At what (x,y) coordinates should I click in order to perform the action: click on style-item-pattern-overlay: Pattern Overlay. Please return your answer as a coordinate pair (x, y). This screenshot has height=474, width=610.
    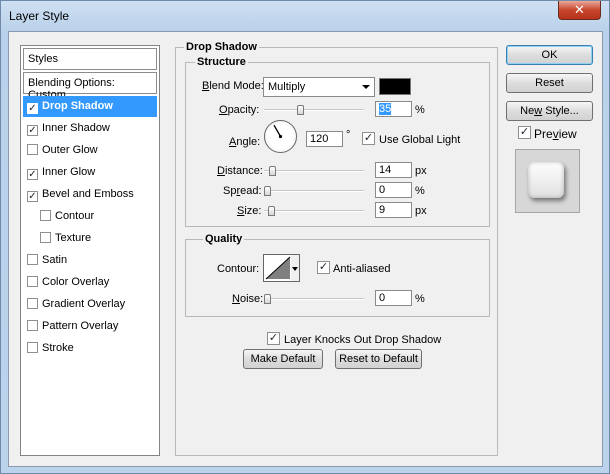
    Looking at the image, I should click on (90, 326).